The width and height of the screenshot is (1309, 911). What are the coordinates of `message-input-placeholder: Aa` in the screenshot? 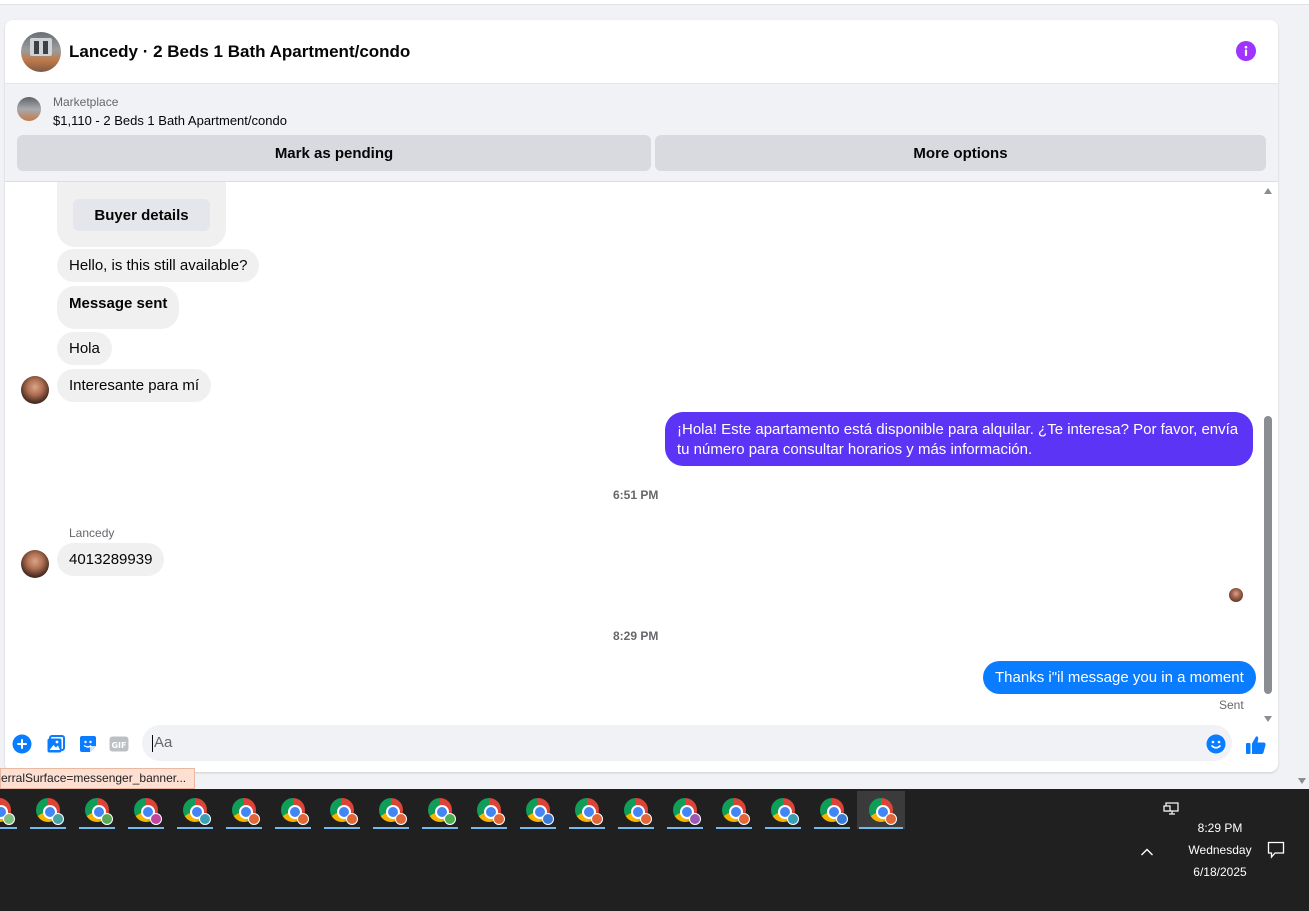 It's located at (163, 742).